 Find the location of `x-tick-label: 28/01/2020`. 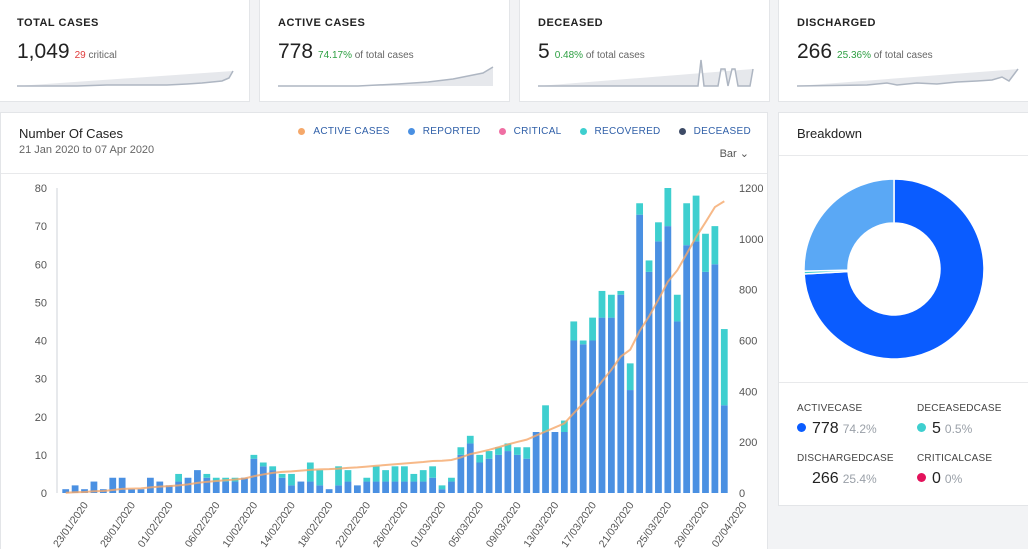

x-tick-label: 28/01/2020 is located at coordinates (118, 524).